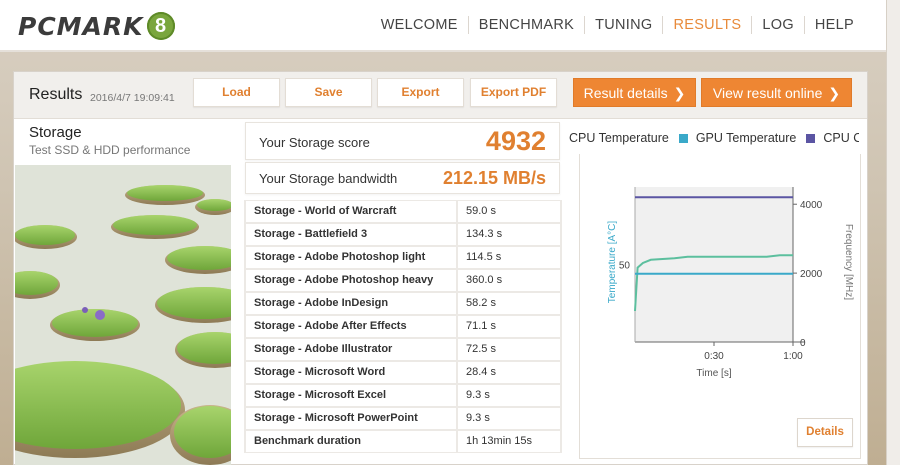 Image resolution: width=900 pixels, height=465 pixels. Describe the element at coordinates (509, 349) in the screenshot. I see `test-value-cell: 72.5 s` at that location.